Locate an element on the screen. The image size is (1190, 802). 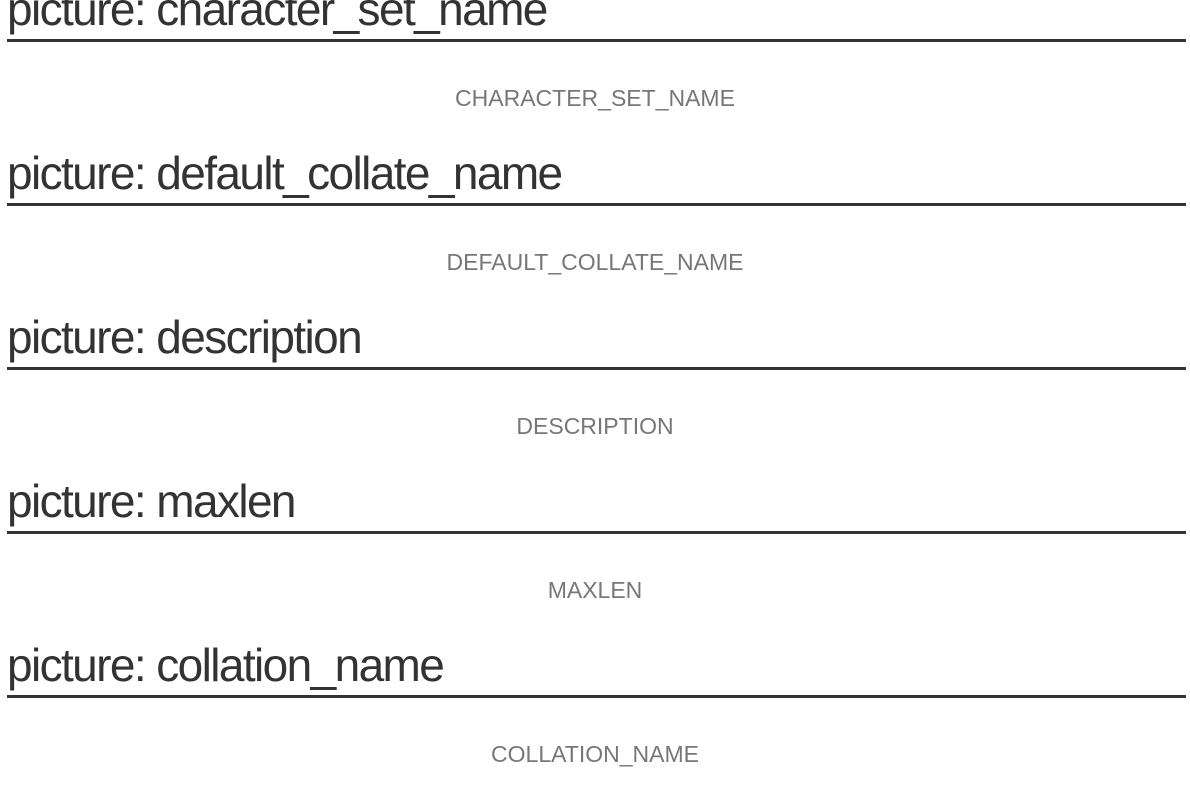
section-heading-text: picture: maxlen is located at coordinates (152, 501).